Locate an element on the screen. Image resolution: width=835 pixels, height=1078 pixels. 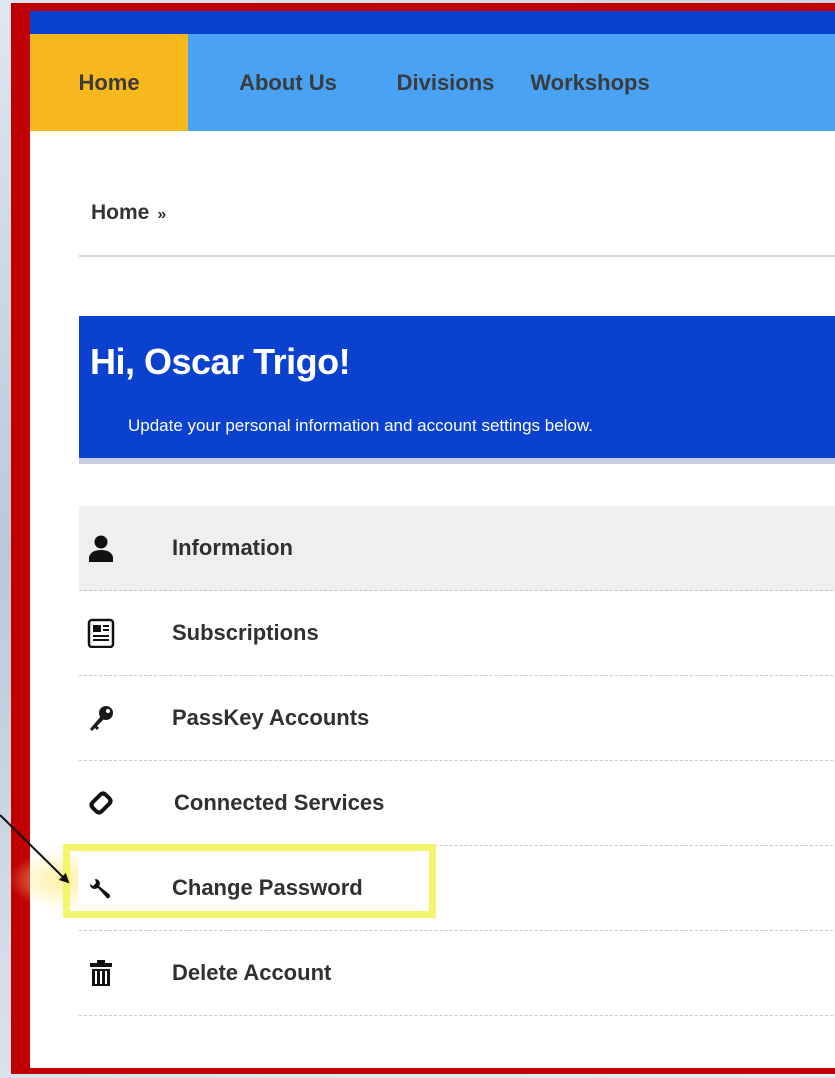
breadcrumb: Home » is located at coordinates (128, 213).